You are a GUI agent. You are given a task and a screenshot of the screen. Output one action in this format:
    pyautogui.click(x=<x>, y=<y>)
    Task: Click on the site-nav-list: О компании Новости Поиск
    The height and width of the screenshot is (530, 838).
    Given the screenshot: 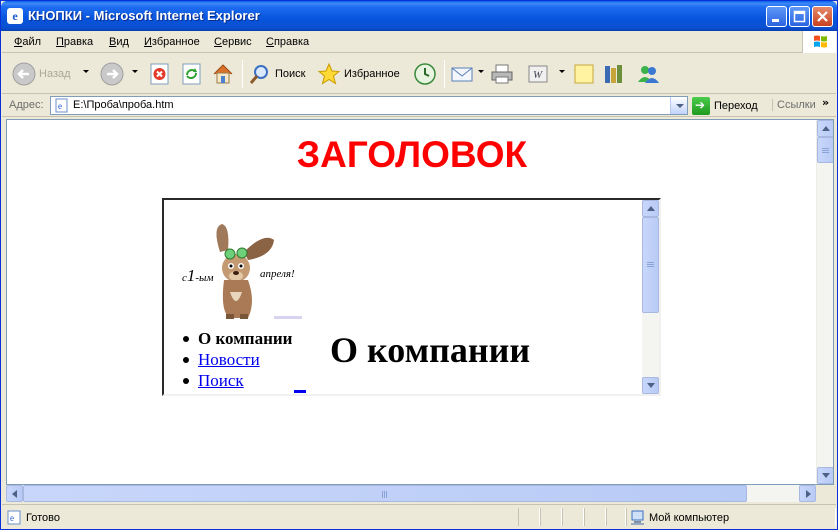 What is the action you would take?
    pyautogui.click(x=237, y=359)
    